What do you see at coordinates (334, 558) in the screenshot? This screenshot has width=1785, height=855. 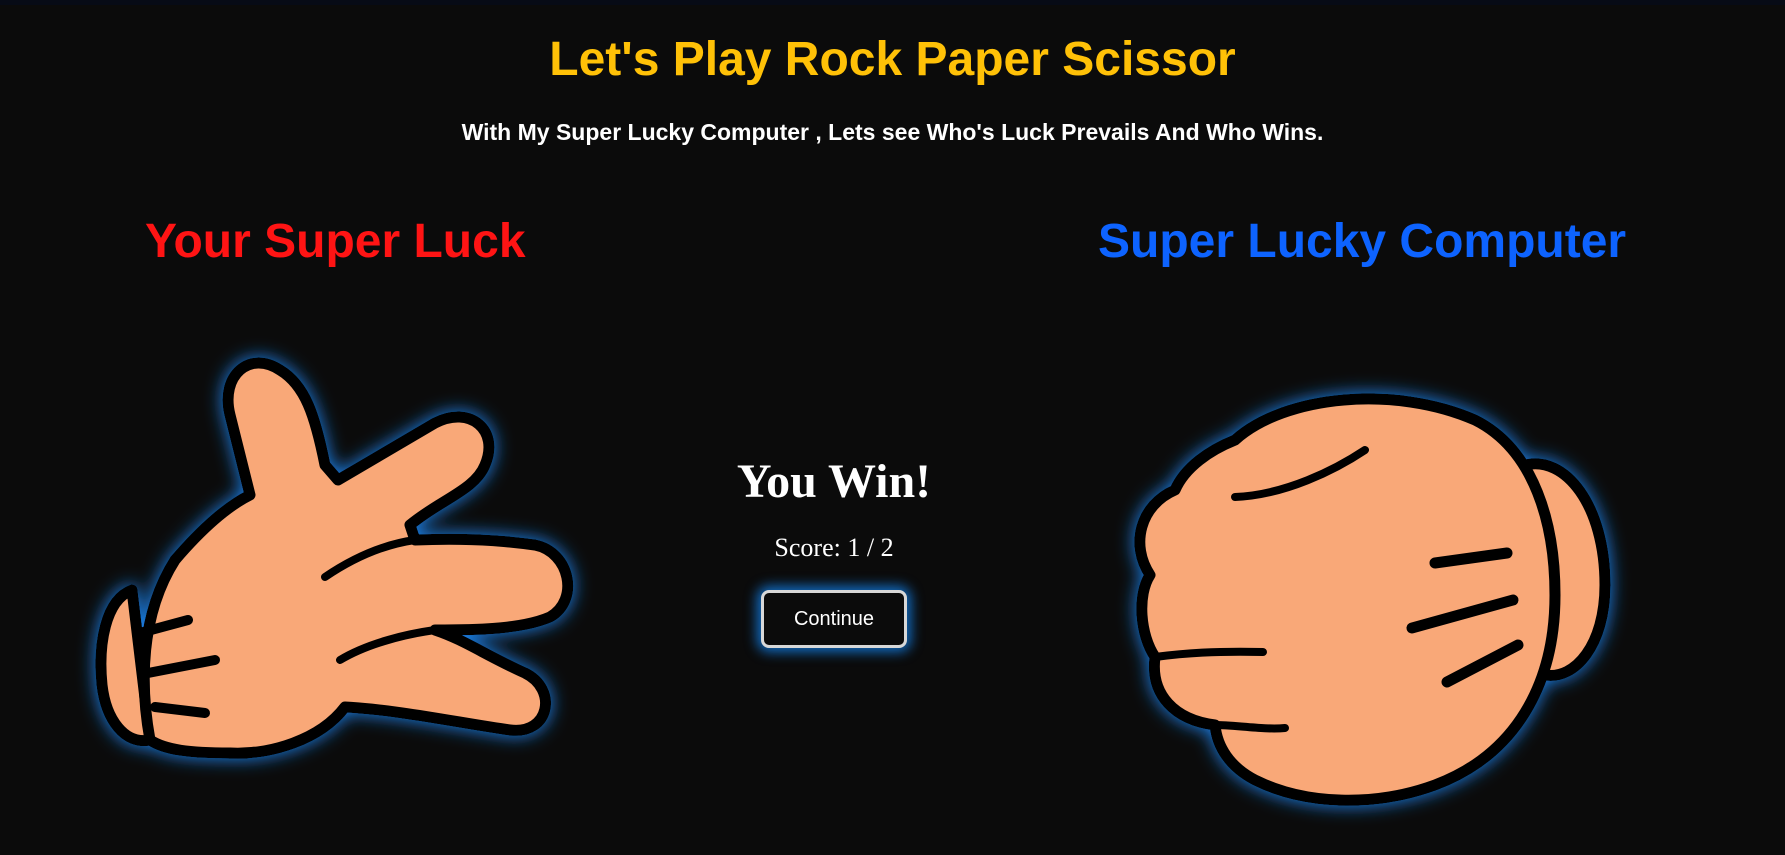 I see `scissor-hand-icon` at bounding box center [334, 558].